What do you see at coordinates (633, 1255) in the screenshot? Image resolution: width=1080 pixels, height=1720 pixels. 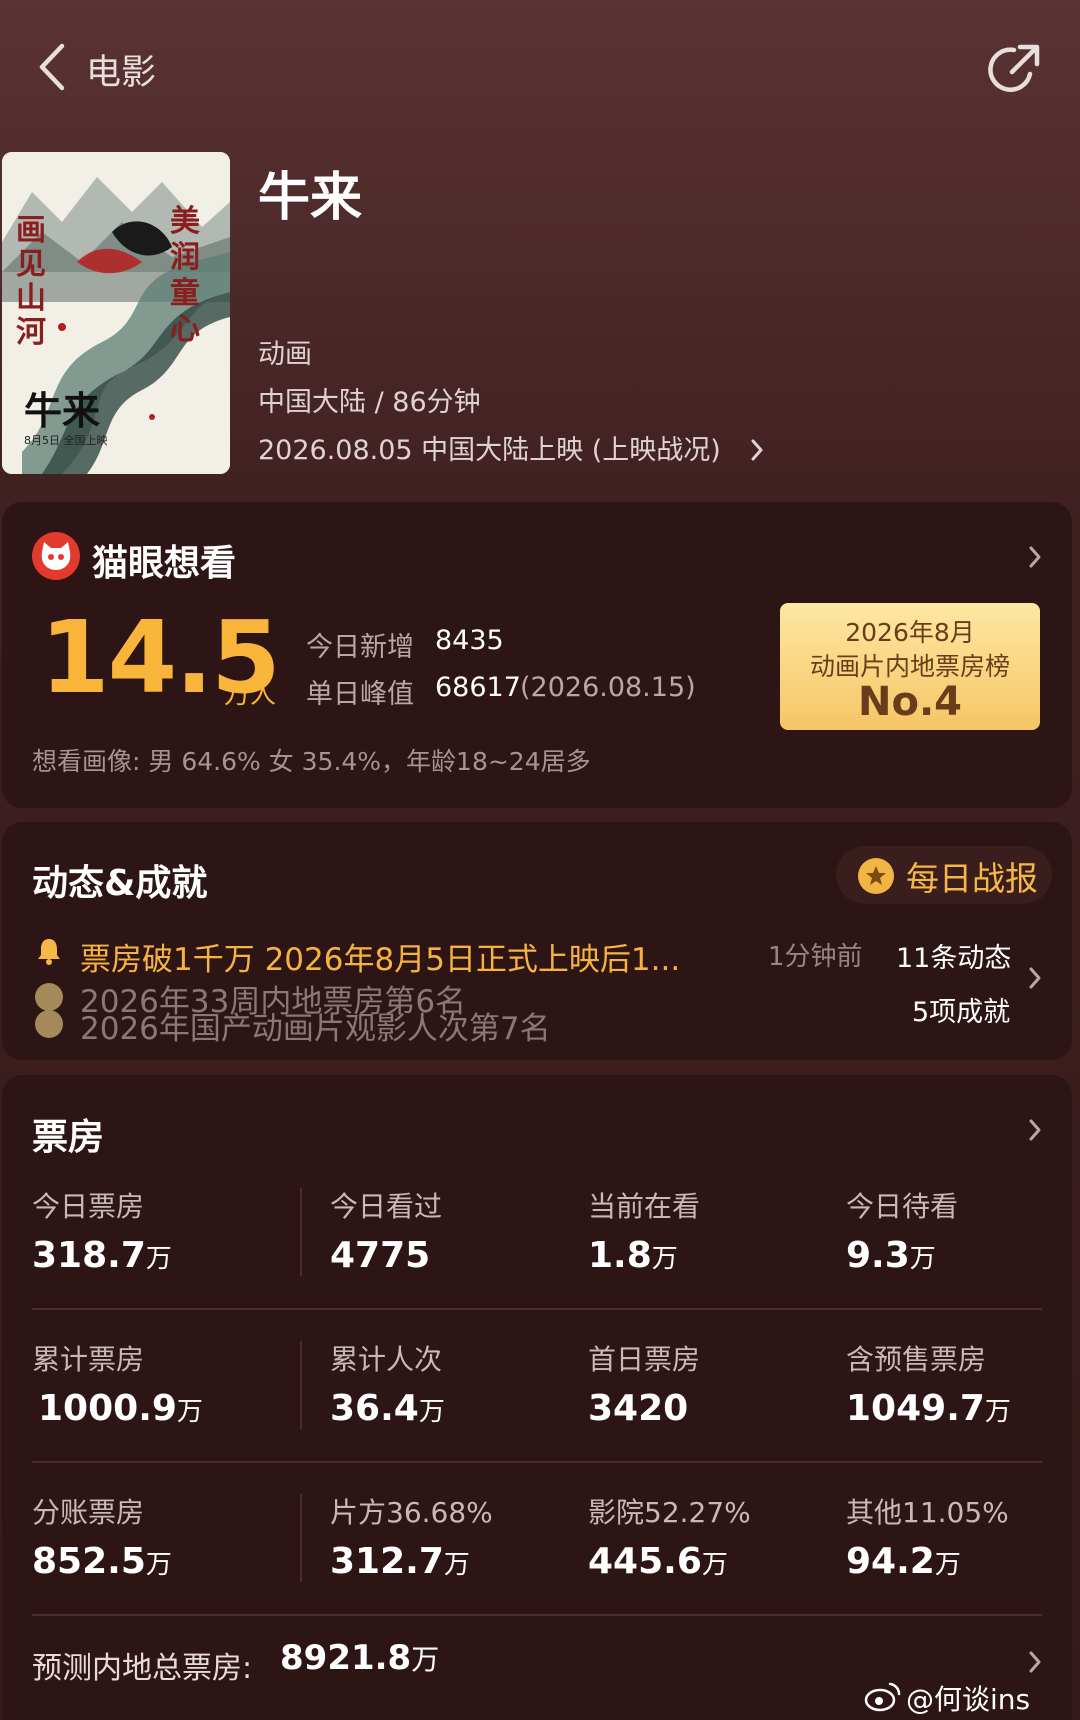 I see `stat-value: 1.8万` at bounding box center [633, 1255].